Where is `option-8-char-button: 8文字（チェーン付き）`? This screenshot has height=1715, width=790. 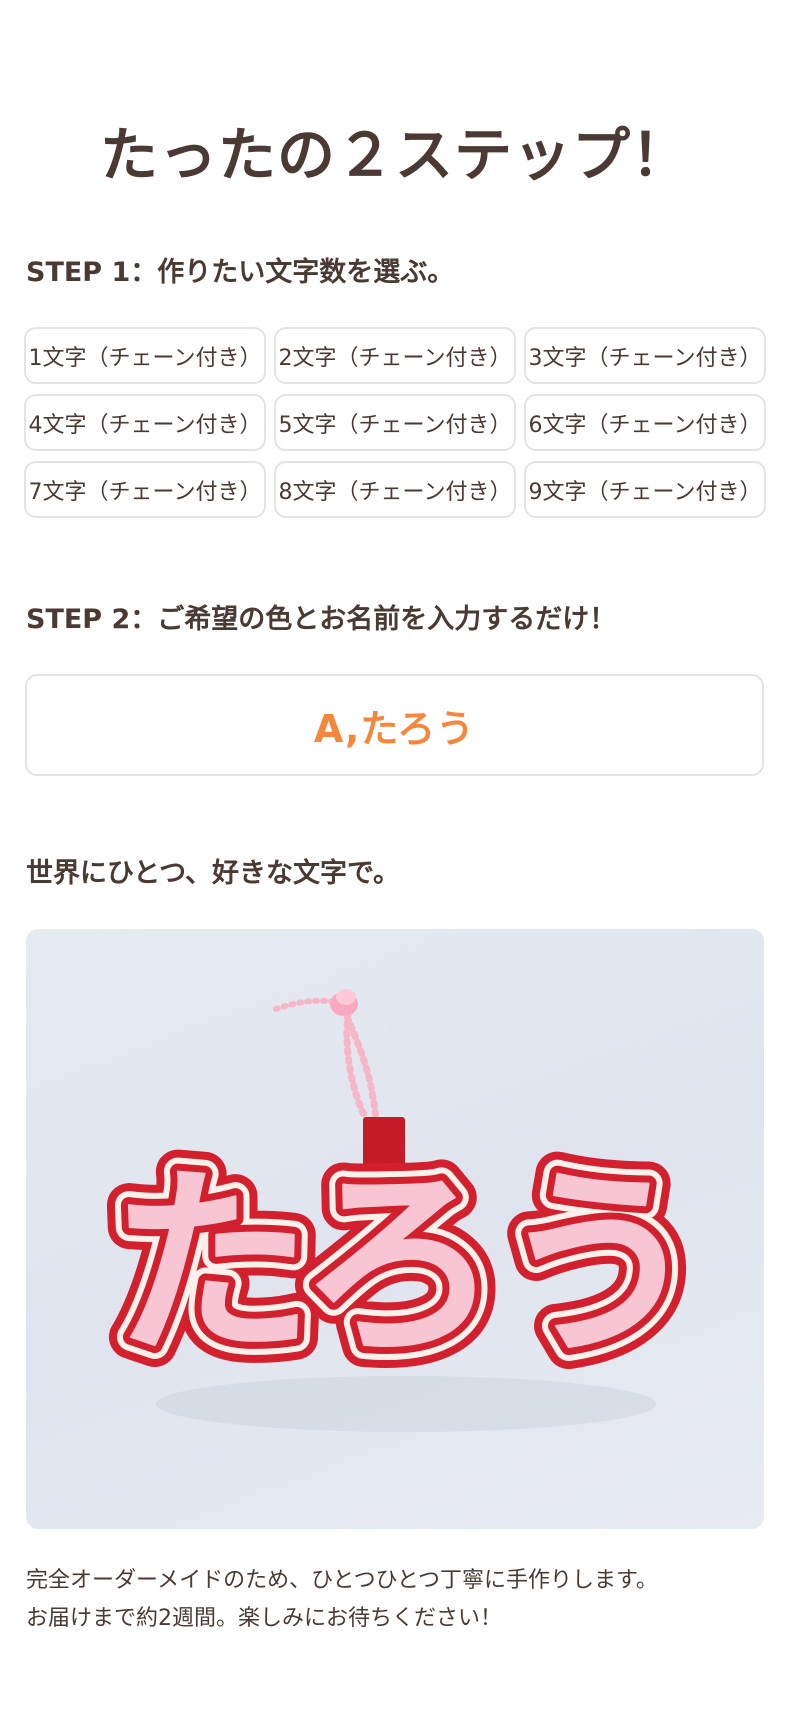 option-8-char-button: 8文字（チェーン付き） is located at coordinates (395, 489).